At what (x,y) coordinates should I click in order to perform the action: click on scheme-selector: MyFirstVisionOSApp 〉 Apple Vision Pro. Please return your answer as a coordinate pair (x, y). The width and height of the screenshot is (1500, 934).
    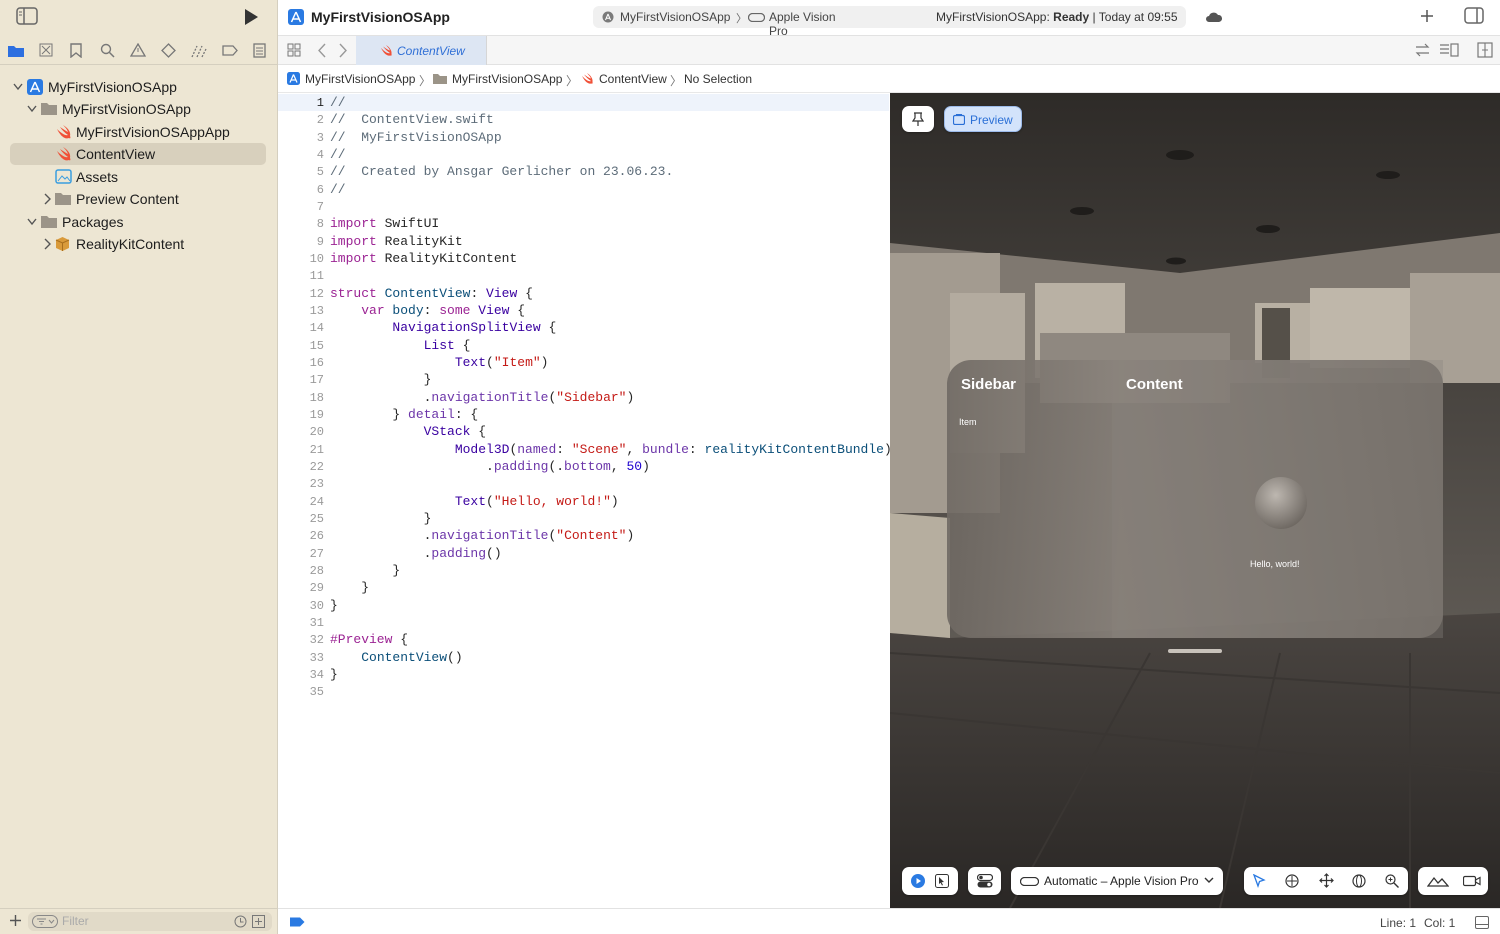
    Looking at the image, I should click on (726, 22).